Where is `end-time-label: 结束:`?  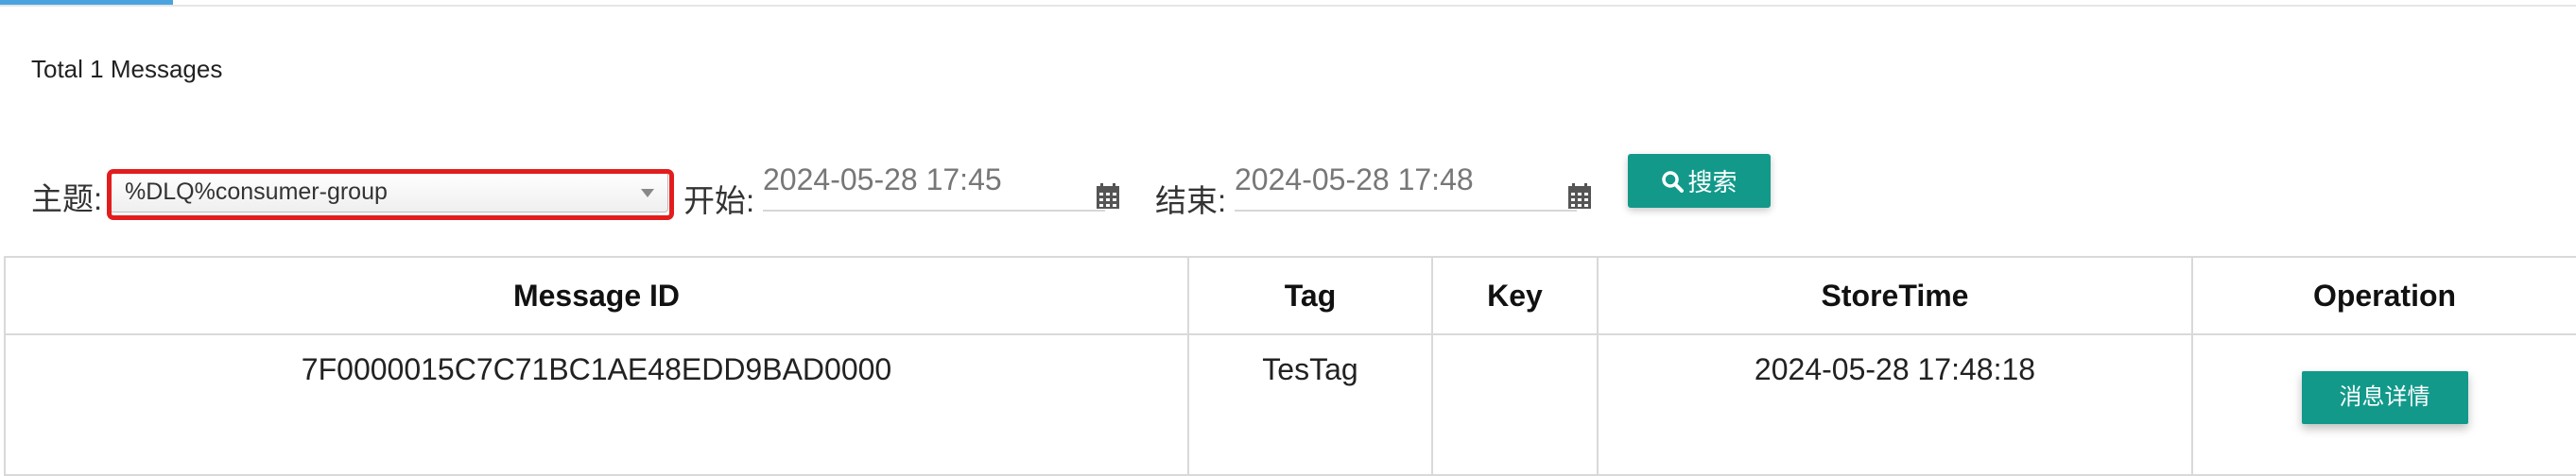 end-time-label: 结束: is located at coordinates (1191, 200).